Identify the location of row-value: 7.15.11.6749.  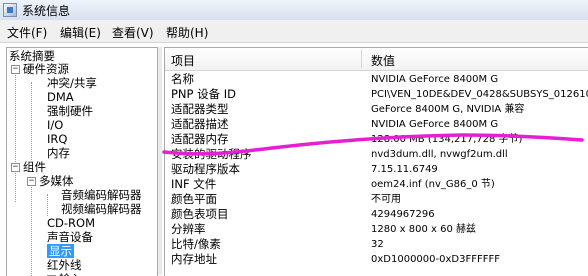
(404, 169).